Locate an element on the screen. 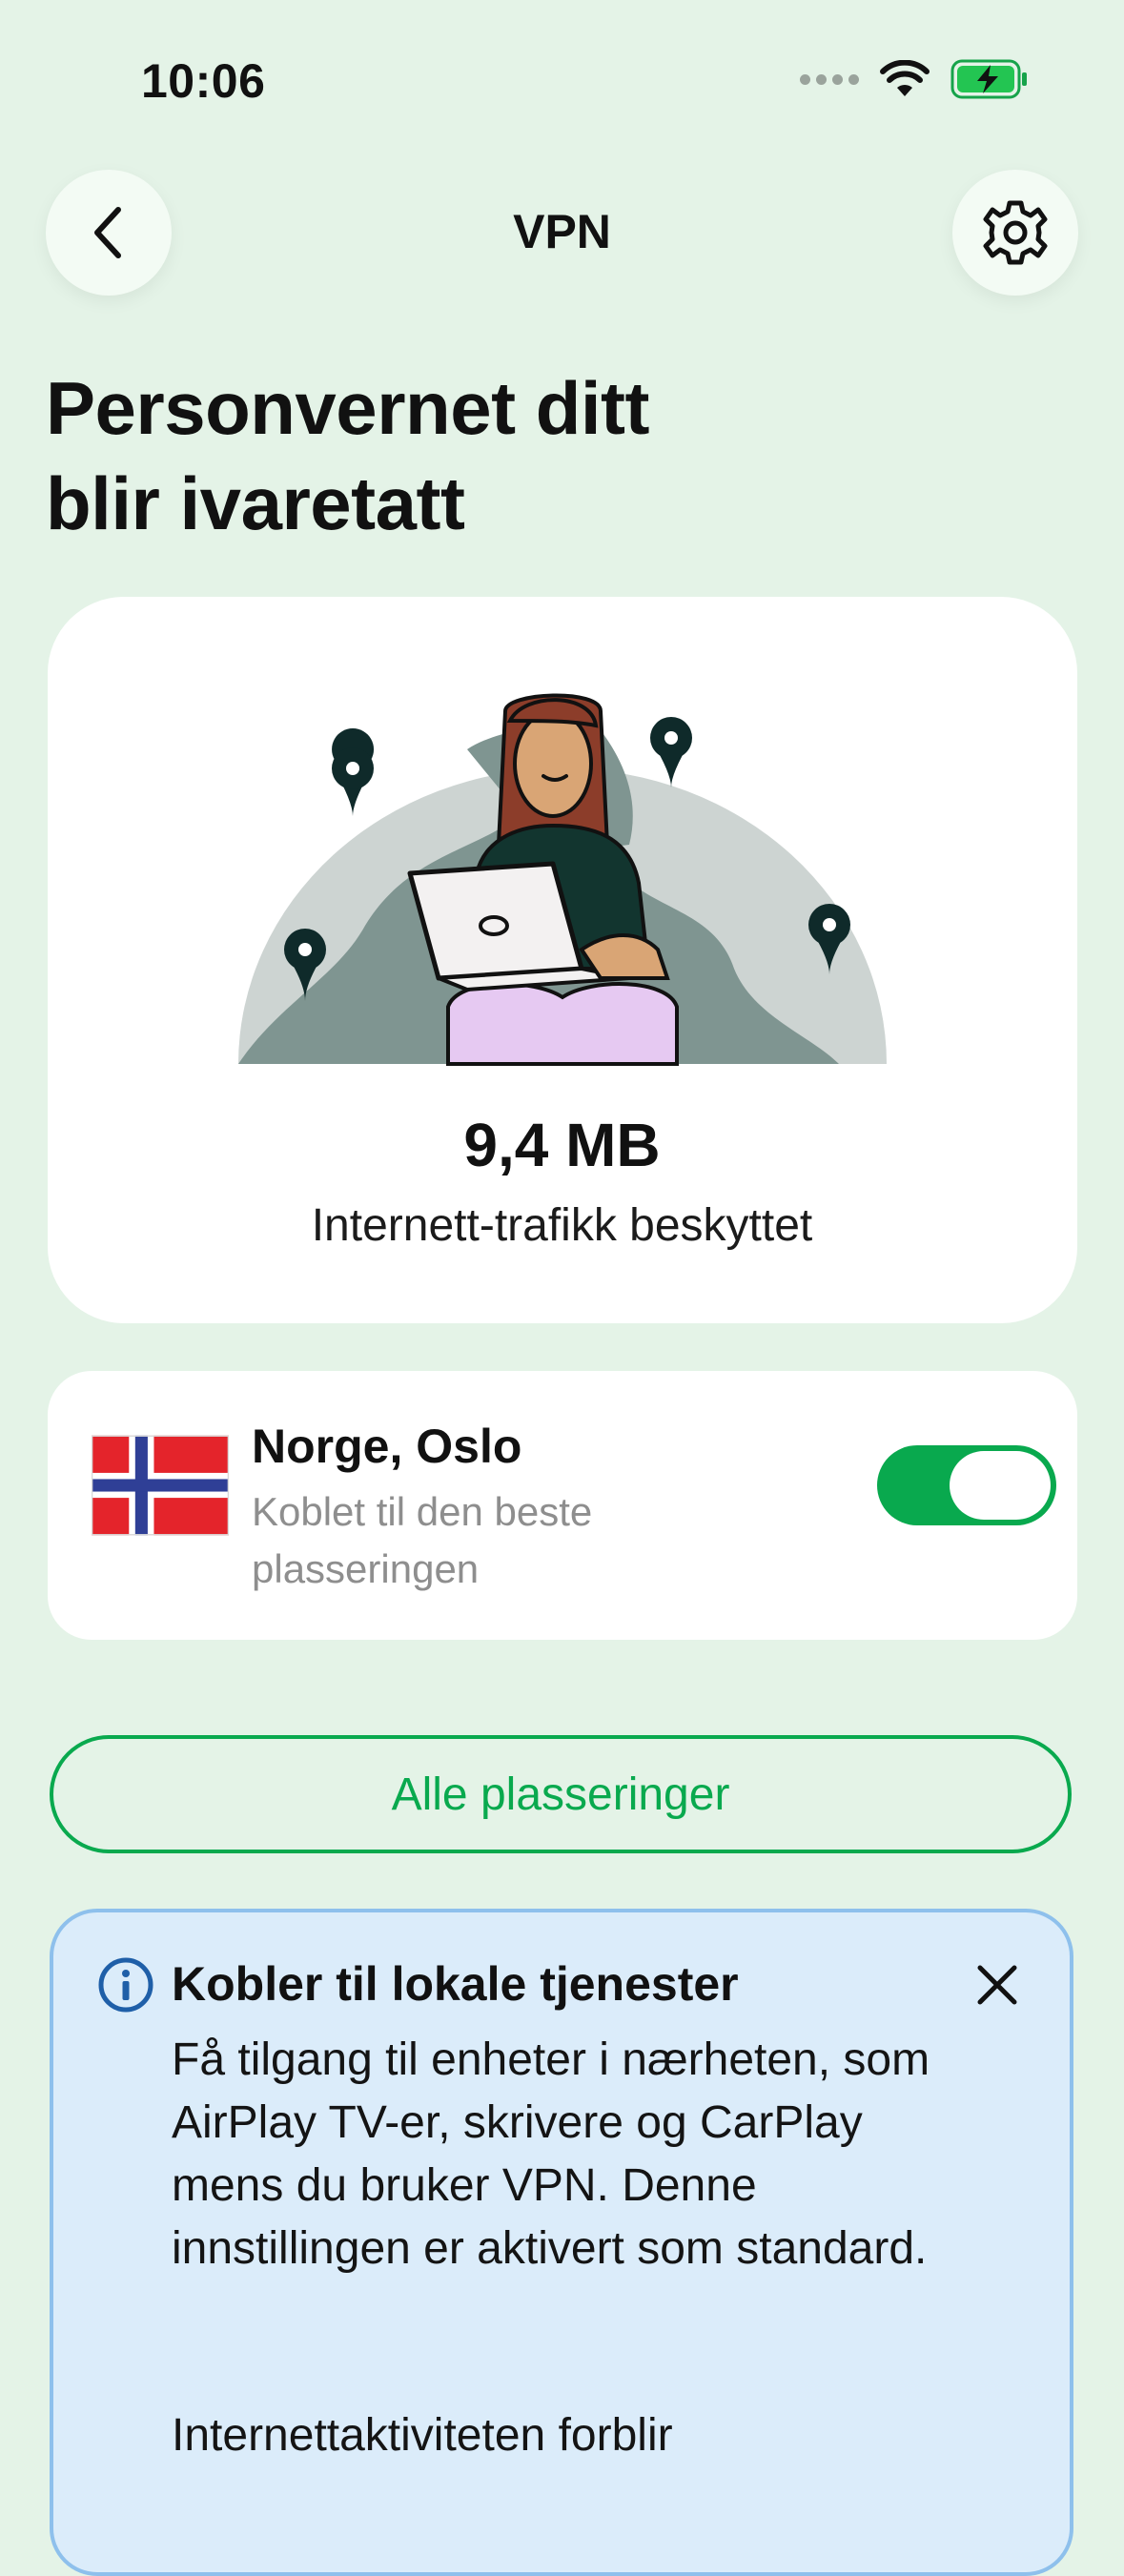  status-time: 10:06 is located at coordinates (203, 81).